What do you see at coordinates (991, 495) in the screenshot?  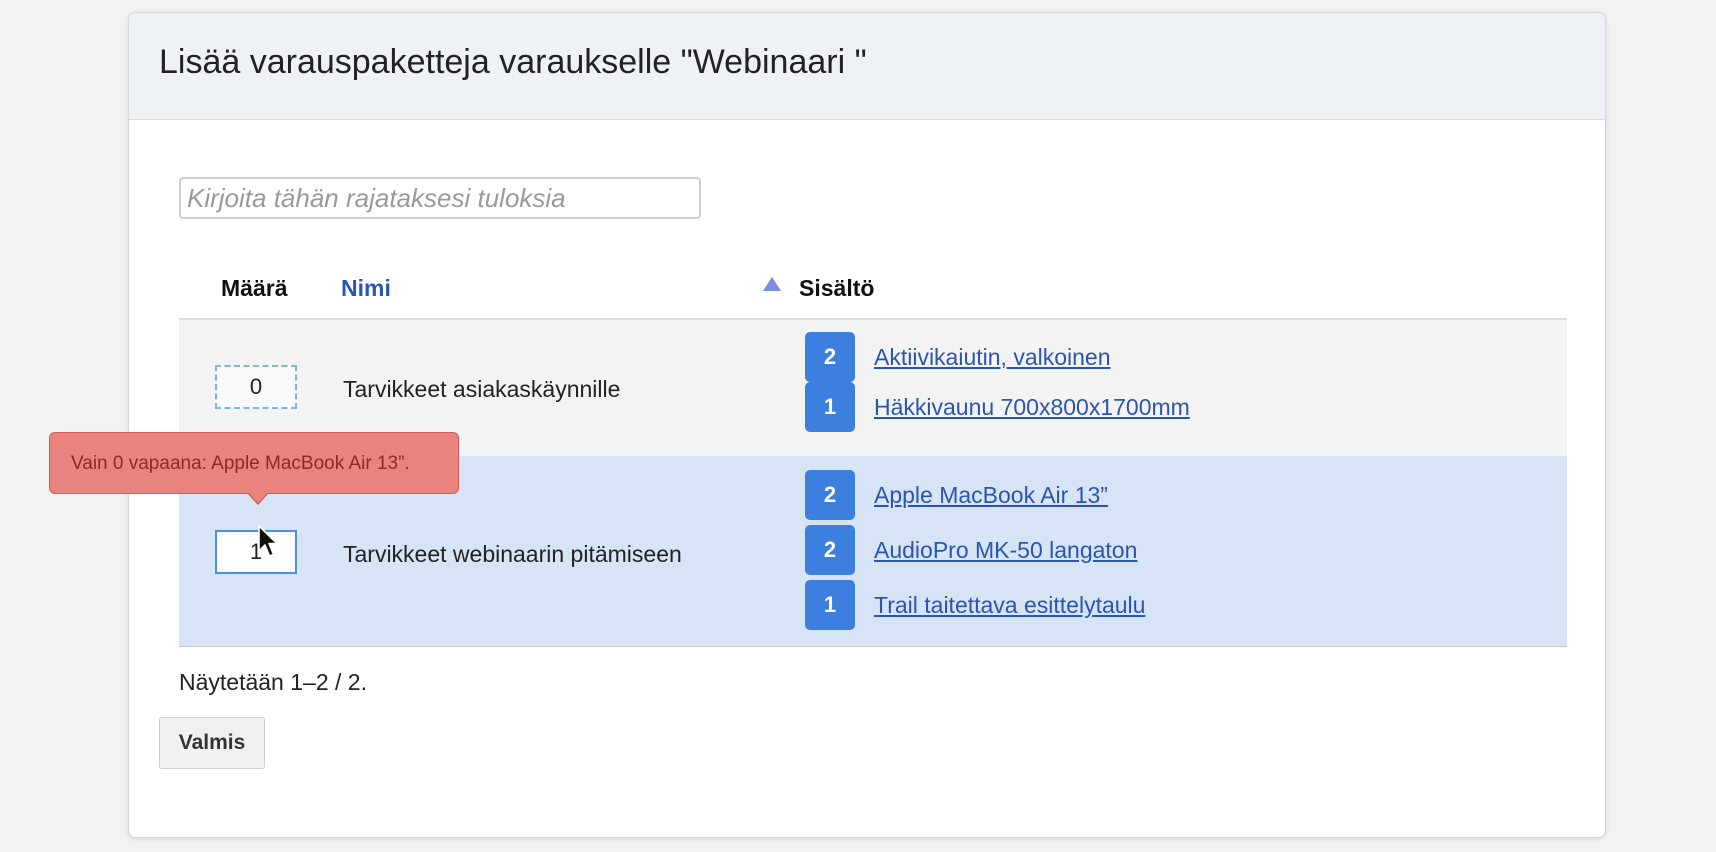 I see `item-link: Apple MacBook Air 13”` at bounding box center [991, 495].